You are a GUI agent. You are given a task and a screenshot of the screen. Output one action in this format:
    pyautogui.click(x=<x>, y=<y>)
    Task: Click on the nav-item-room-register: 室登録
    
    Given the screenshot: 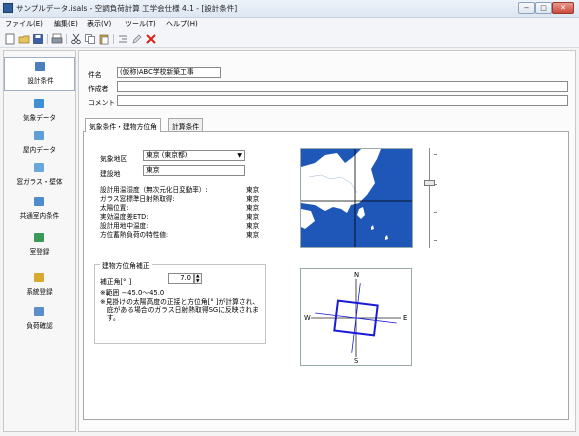 What is the action you would take?
    pyautogui.click(x=39, y=246)
    